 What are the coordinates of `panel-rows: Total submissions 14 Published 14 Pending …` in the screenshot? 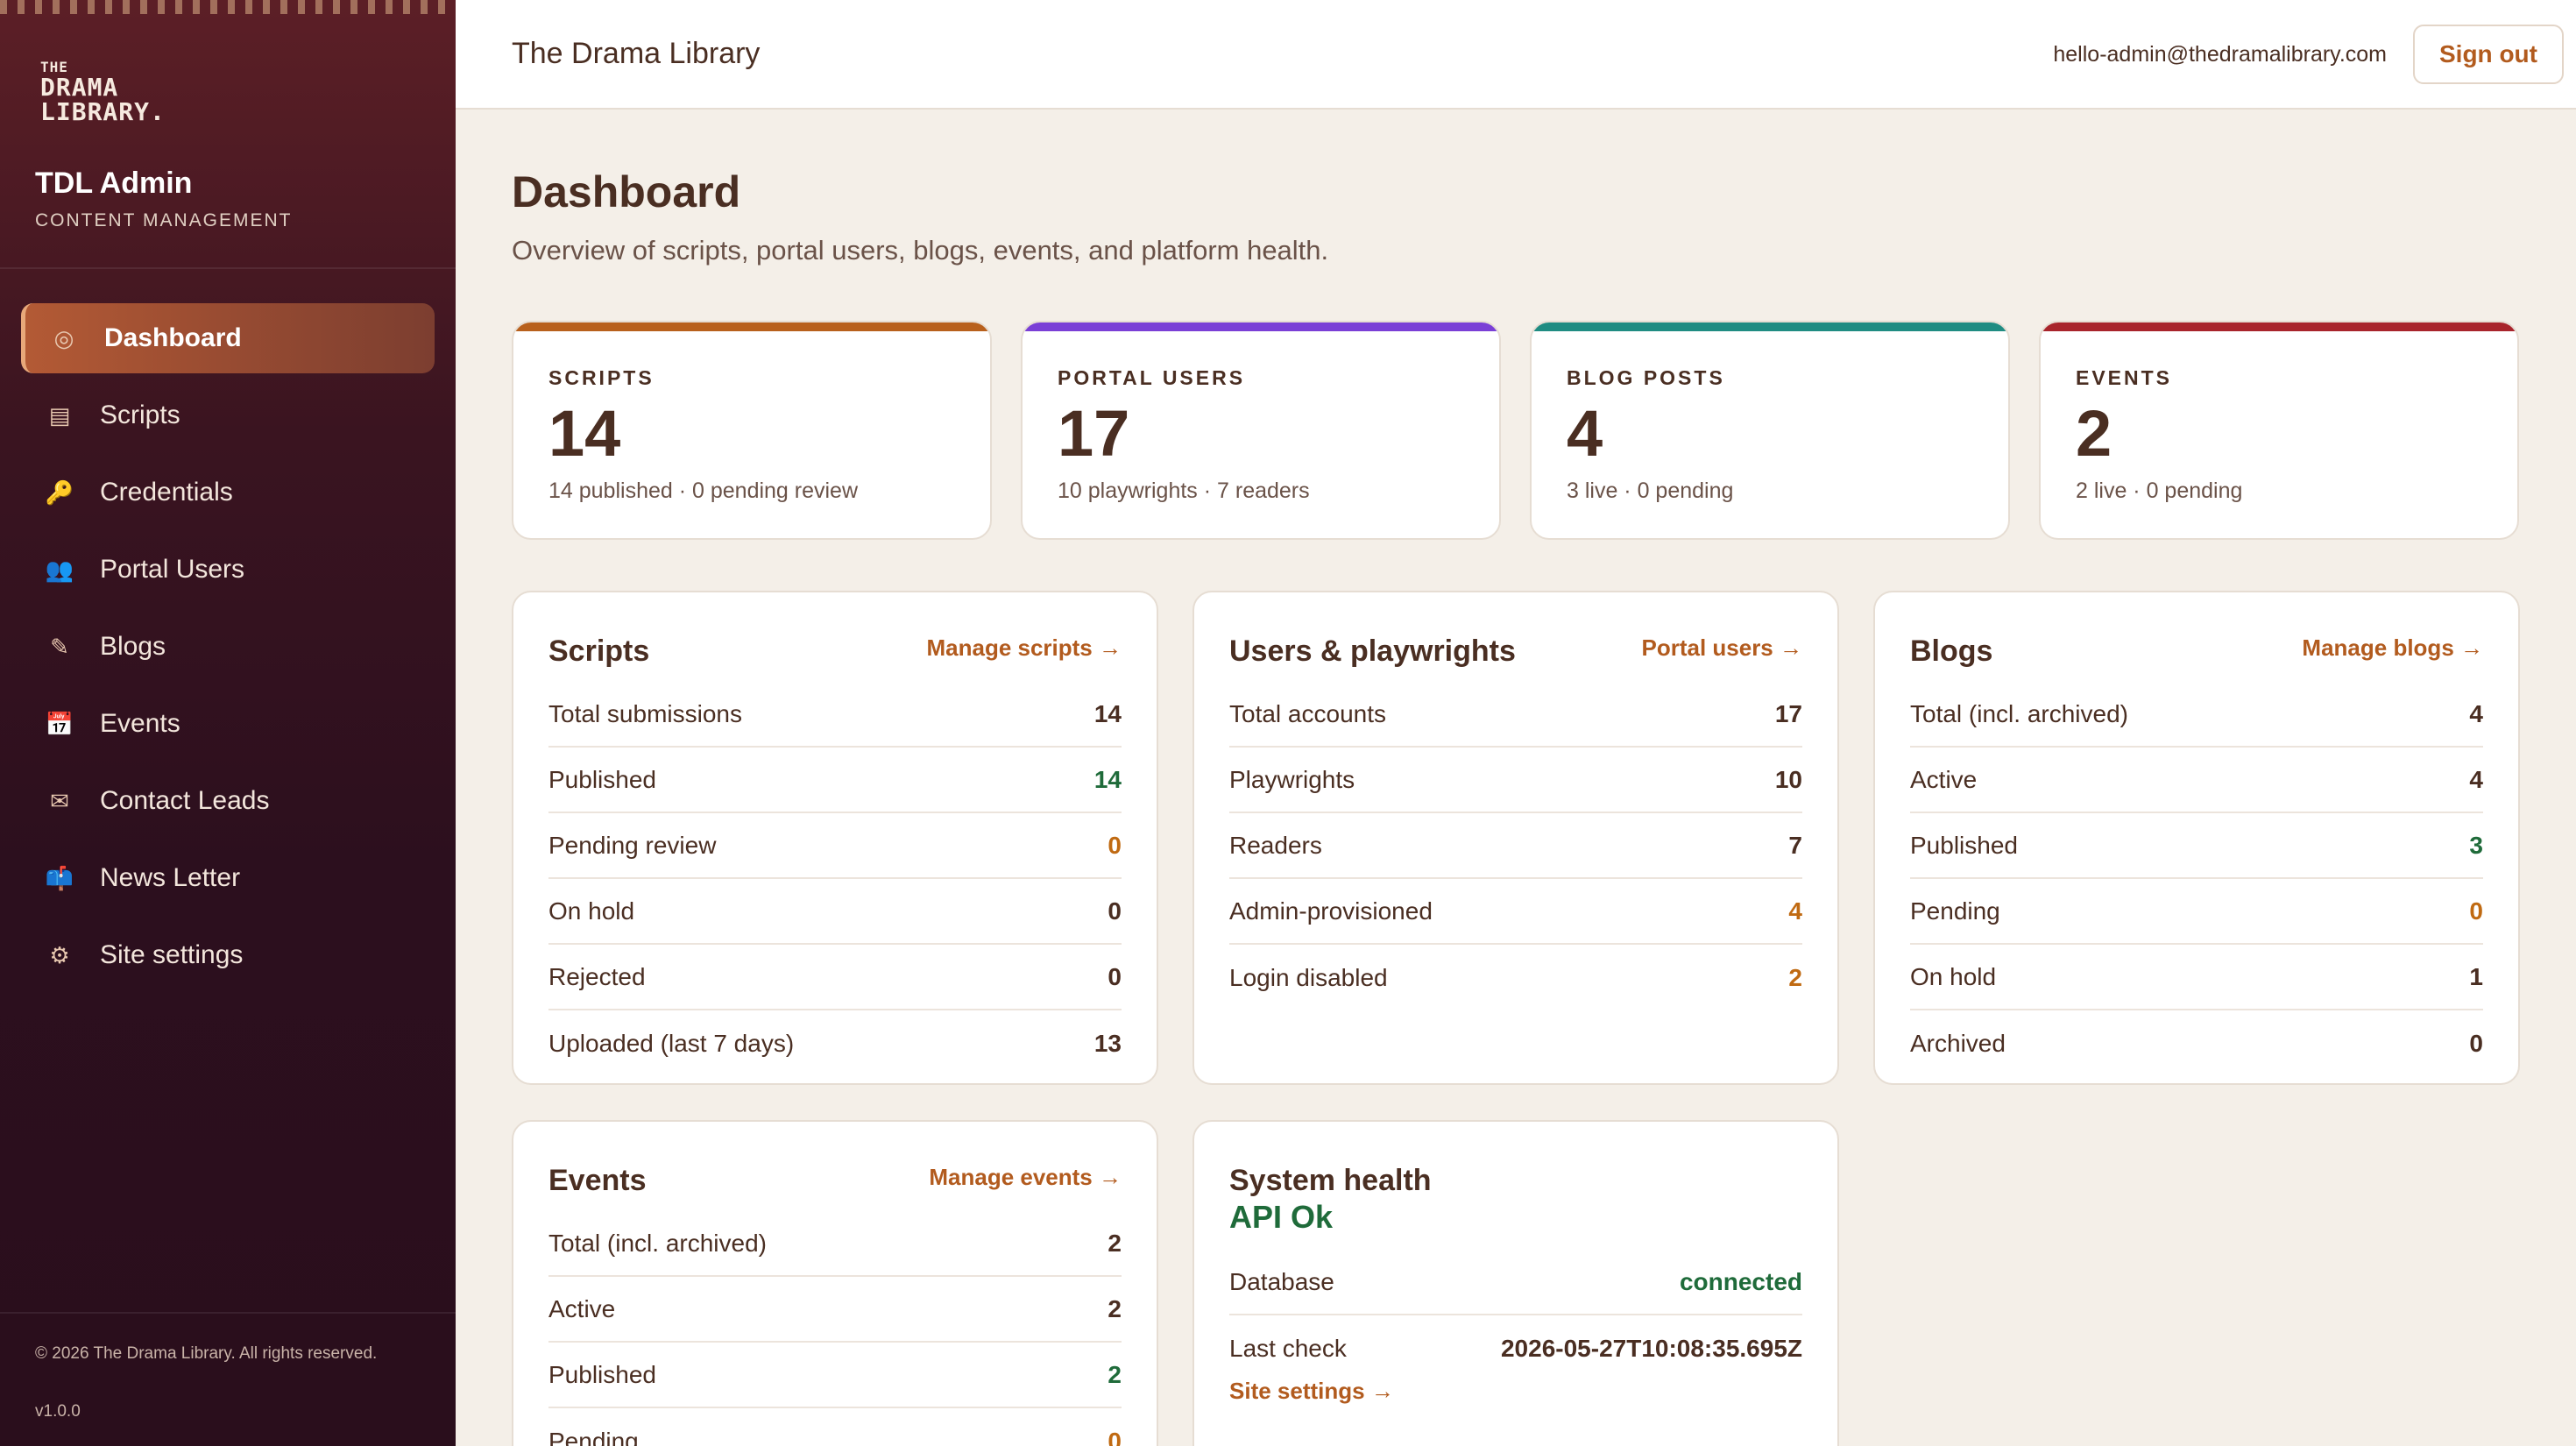 It's located at (835, 879).